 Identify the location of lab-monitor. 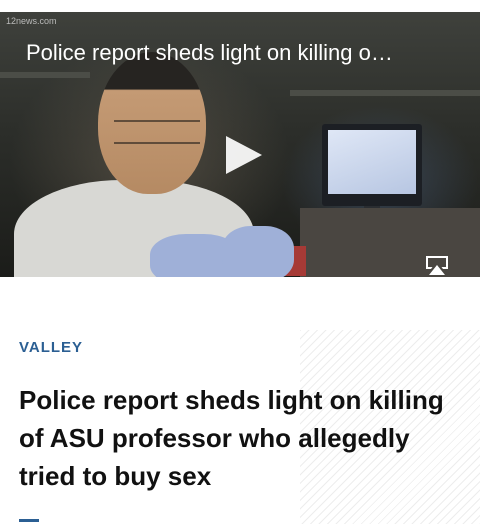
(372, 172).